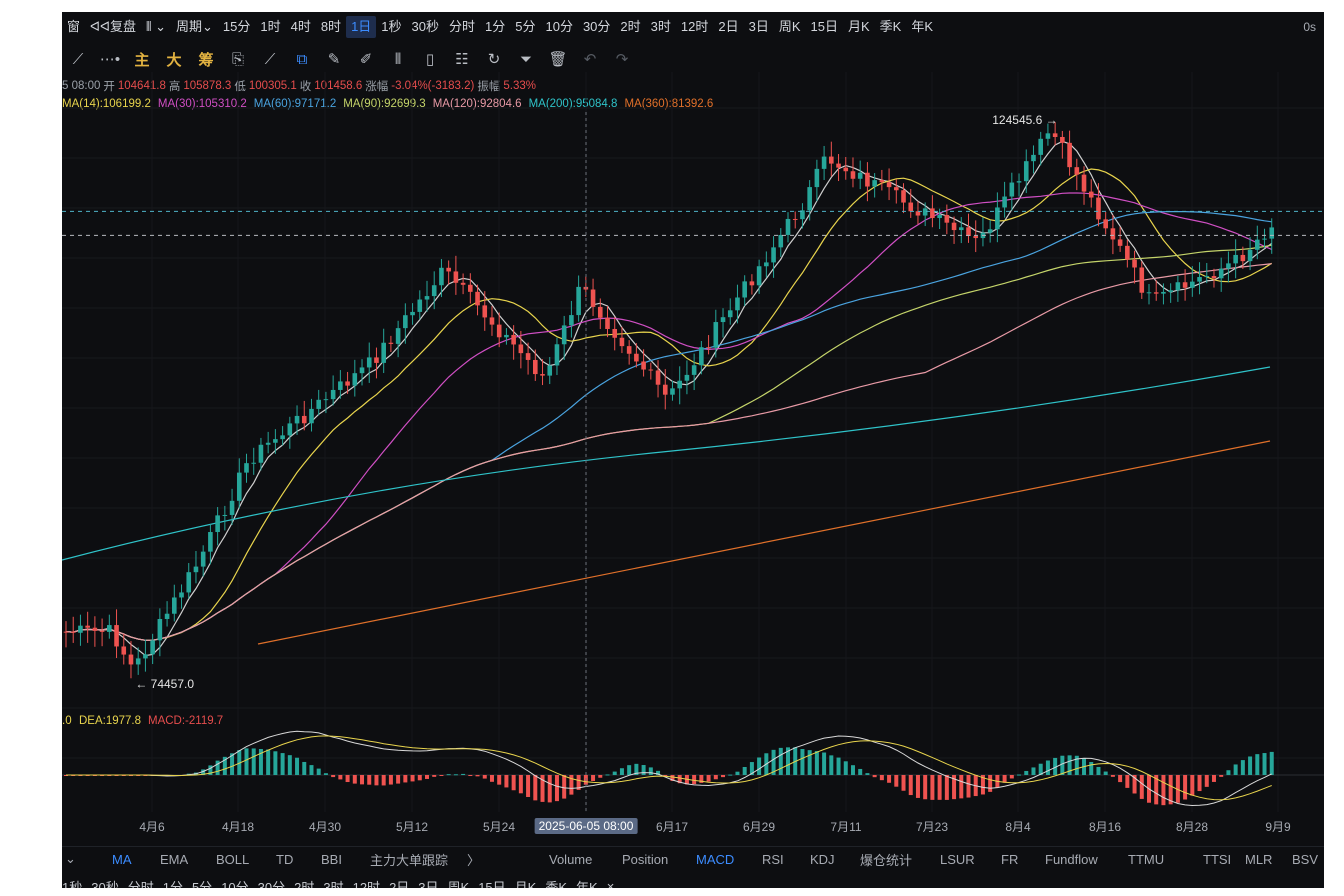 This screenshot has height=896, width=1344. I want to click on indicator-tab: Volume, so click(570, 859).